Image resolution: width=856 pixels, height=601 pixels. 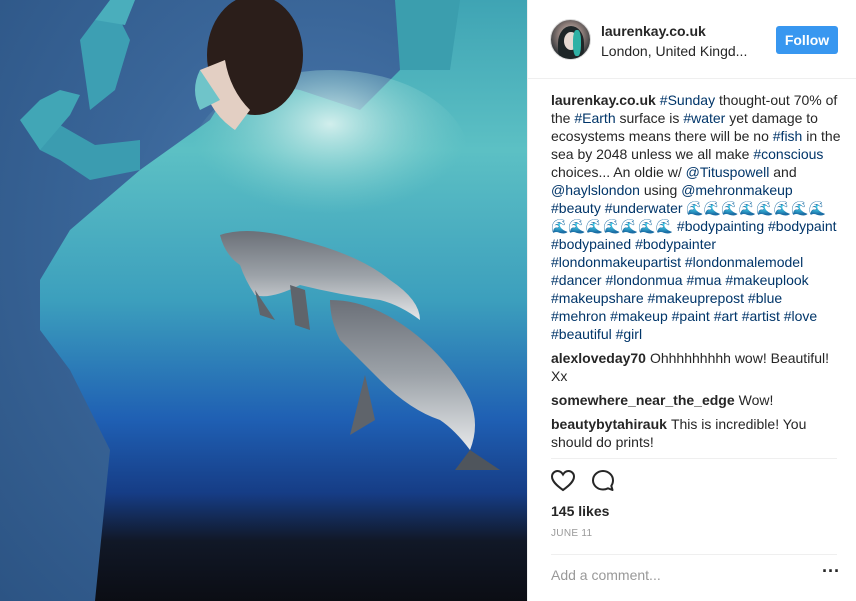 I want to click on hashtag-link: #makeuprepost, so click(x=696, y=298).